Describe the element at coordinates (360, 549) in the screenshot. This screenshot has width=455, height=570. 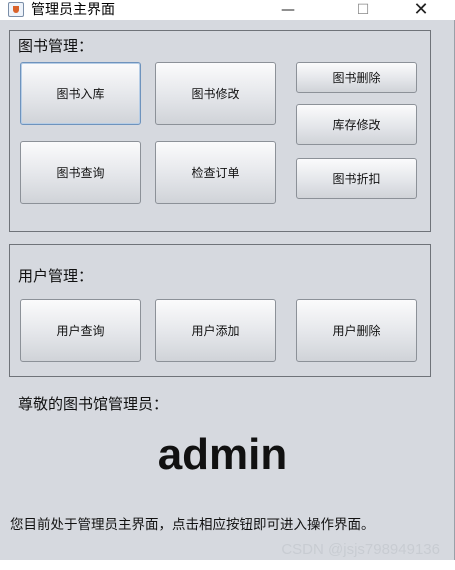
I see `watermark-text: CSDN @jsjs798949136` at that location.